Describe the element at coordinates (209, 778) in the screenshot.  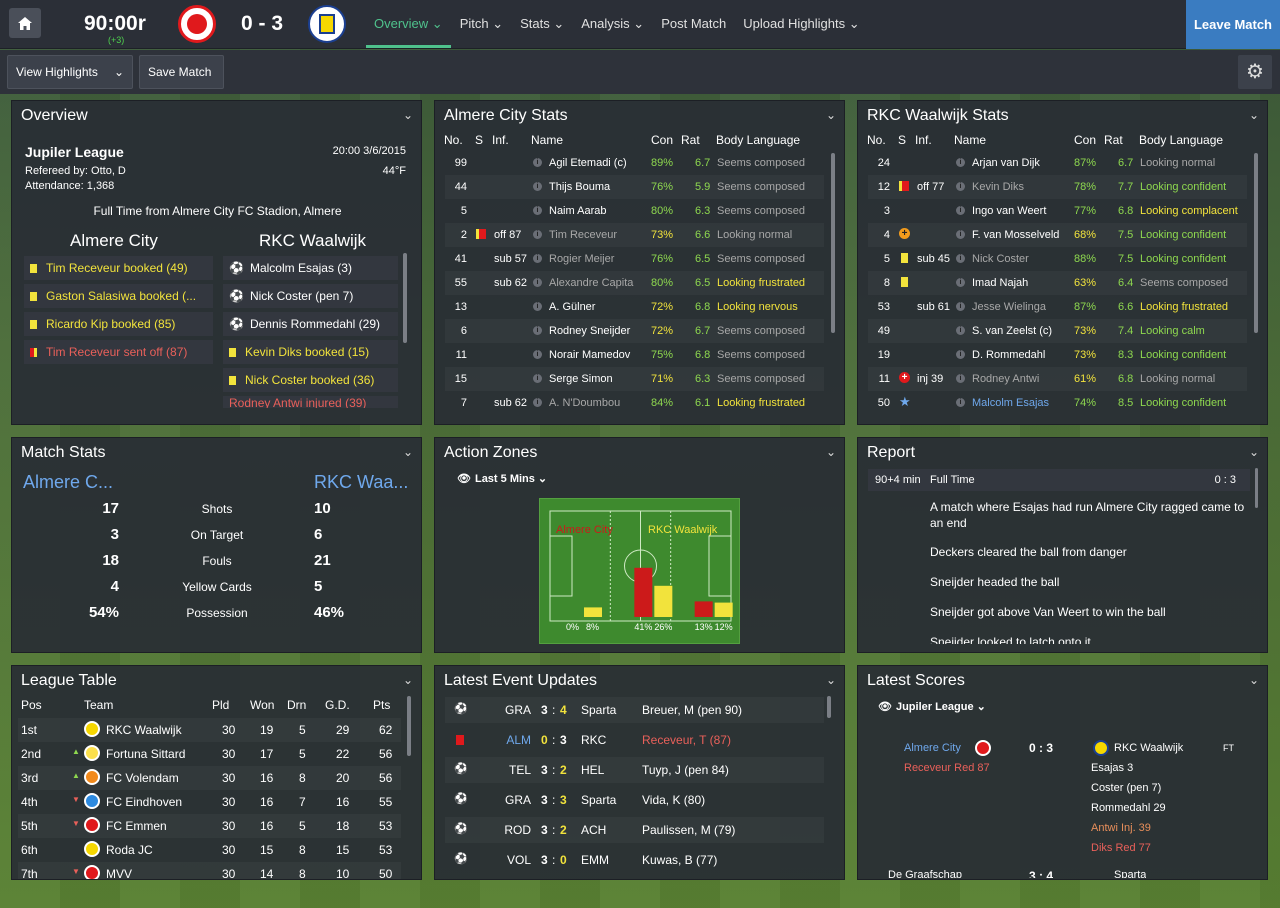
I see `league-row: 3rd ▲ FC Volendam 30 16 8 20 56` at that location.